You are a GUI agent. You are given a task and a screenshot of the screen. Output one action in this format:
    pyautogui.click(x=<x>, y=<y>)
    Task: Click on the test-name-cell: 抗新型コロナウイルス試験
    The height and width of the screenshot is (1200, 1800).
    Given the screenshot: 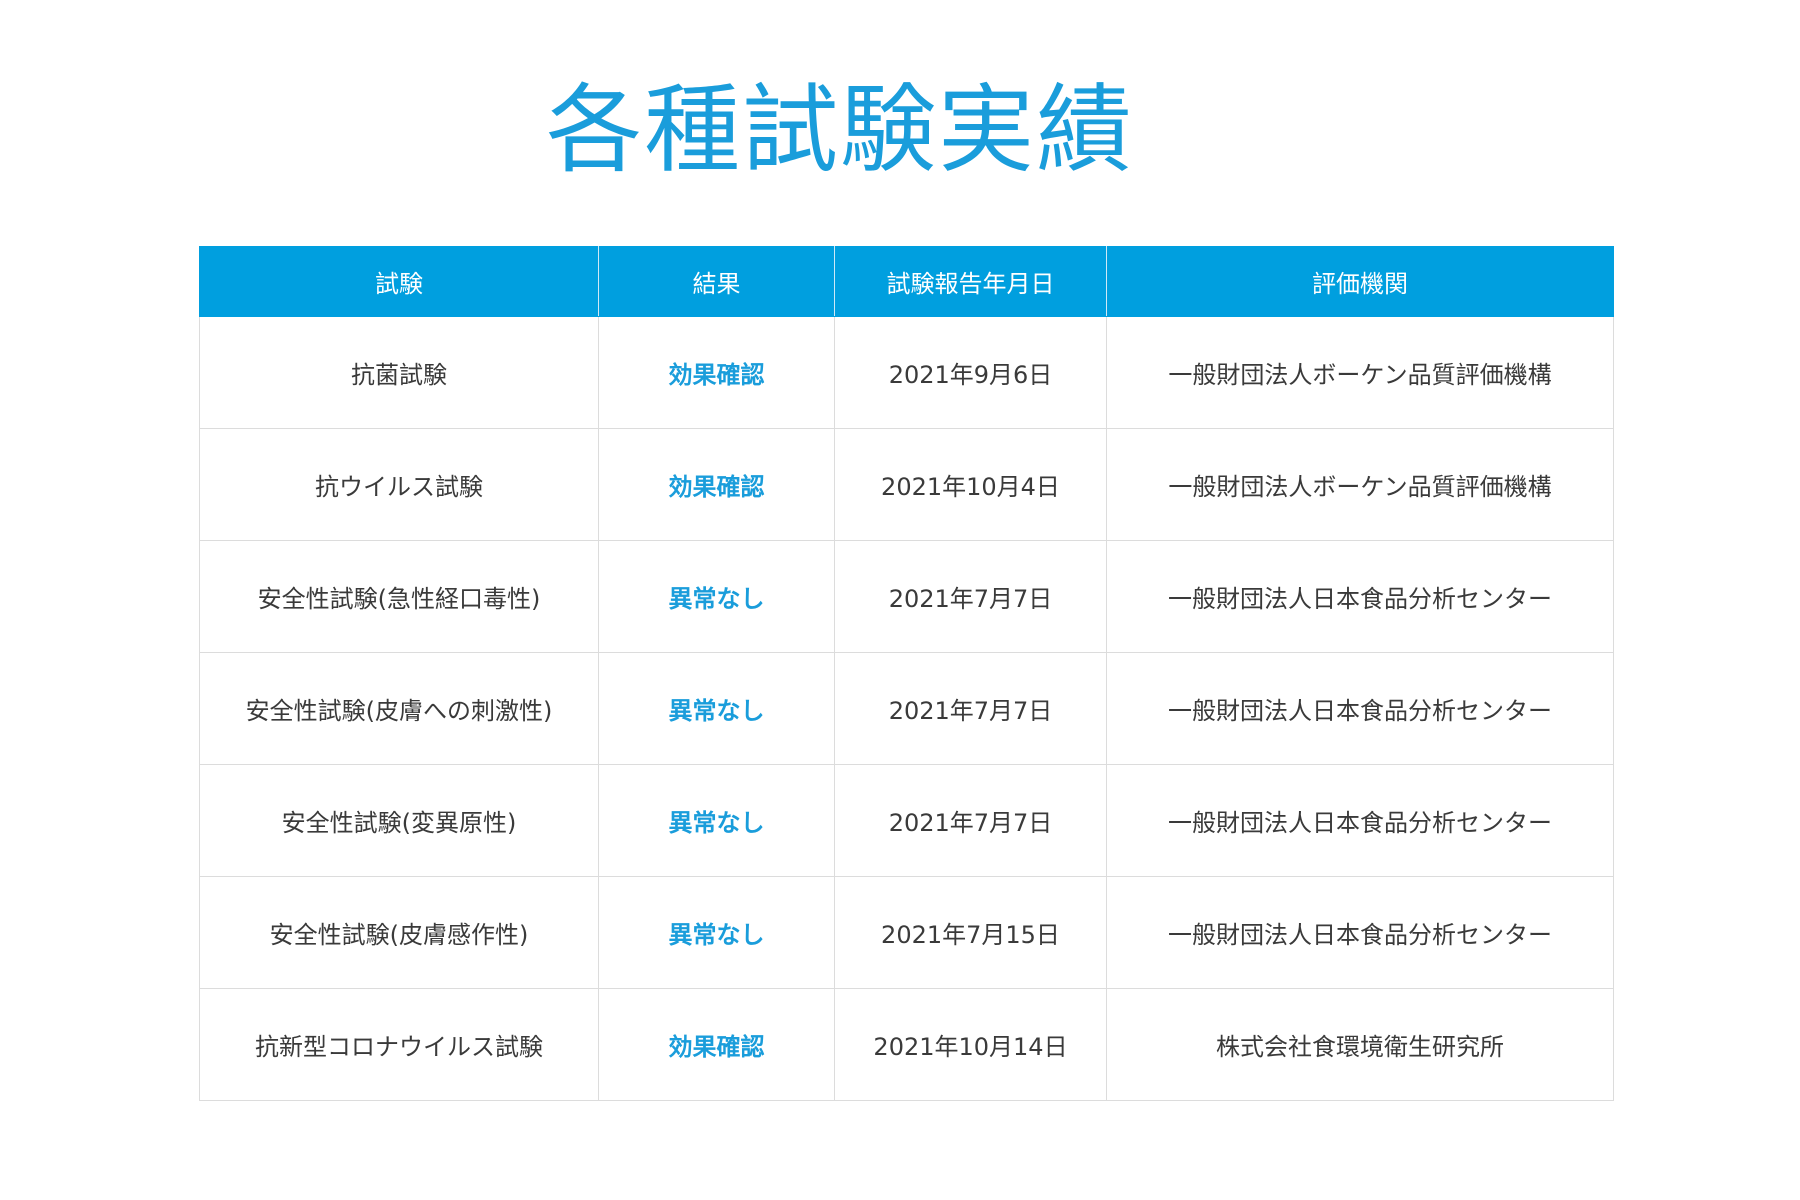 What is the action you would take?
    pyautogui.click(x=399, y=1044)
    